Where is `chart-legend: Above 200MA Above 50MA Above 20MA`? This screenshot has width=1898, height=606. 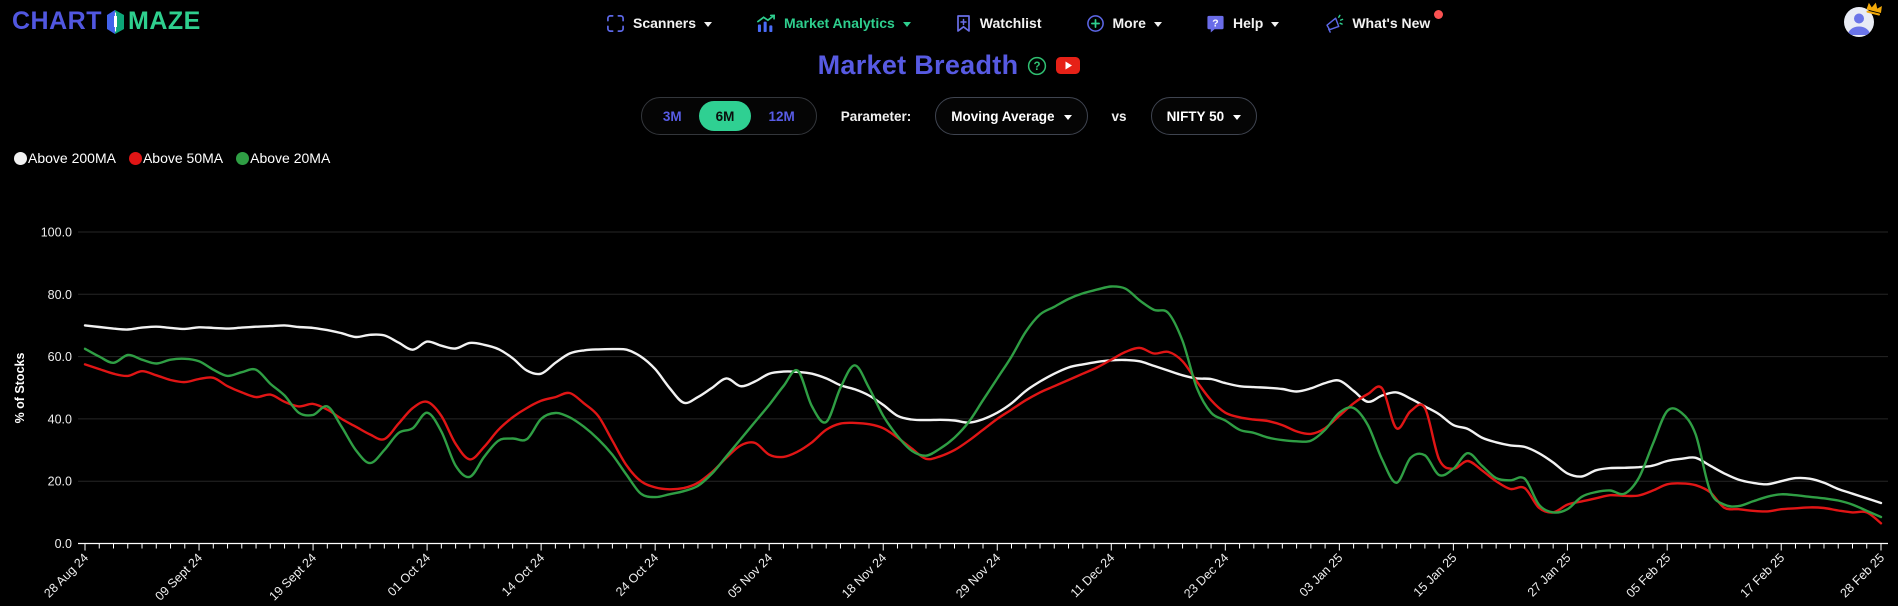 chart-legend: Above 200MA Above 50MA Above 20MA is located at coordinates (172, 158).